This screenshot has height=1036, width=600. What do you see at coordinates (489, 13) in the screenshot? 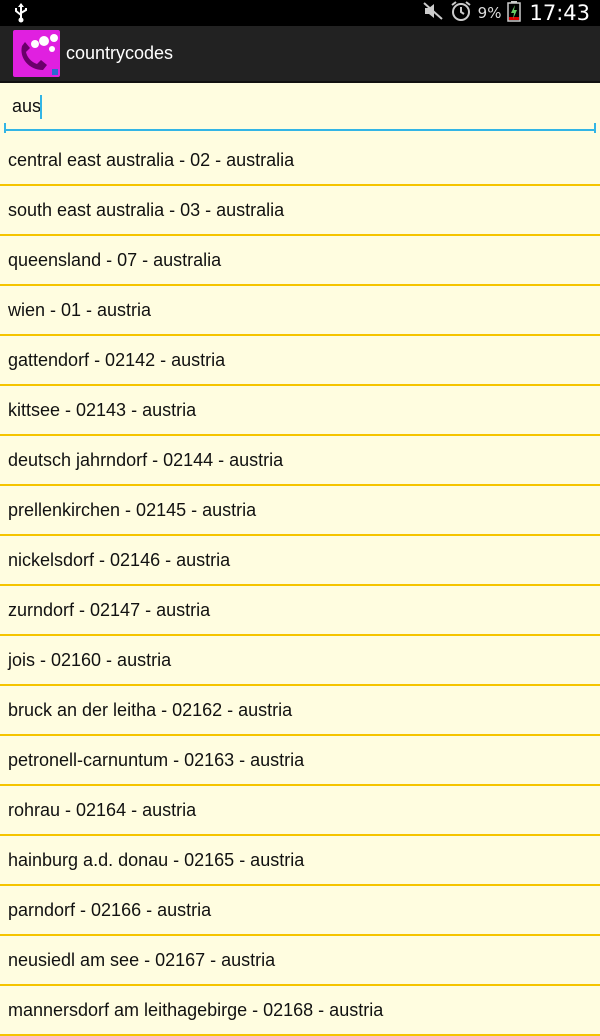
I see `battery-percent: 9%` at bounding box center [489, 13].